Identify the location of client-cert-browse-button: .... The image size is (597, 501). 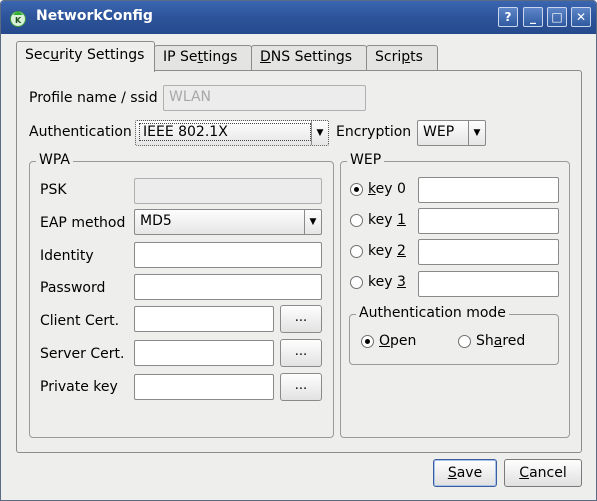
(301, 319).